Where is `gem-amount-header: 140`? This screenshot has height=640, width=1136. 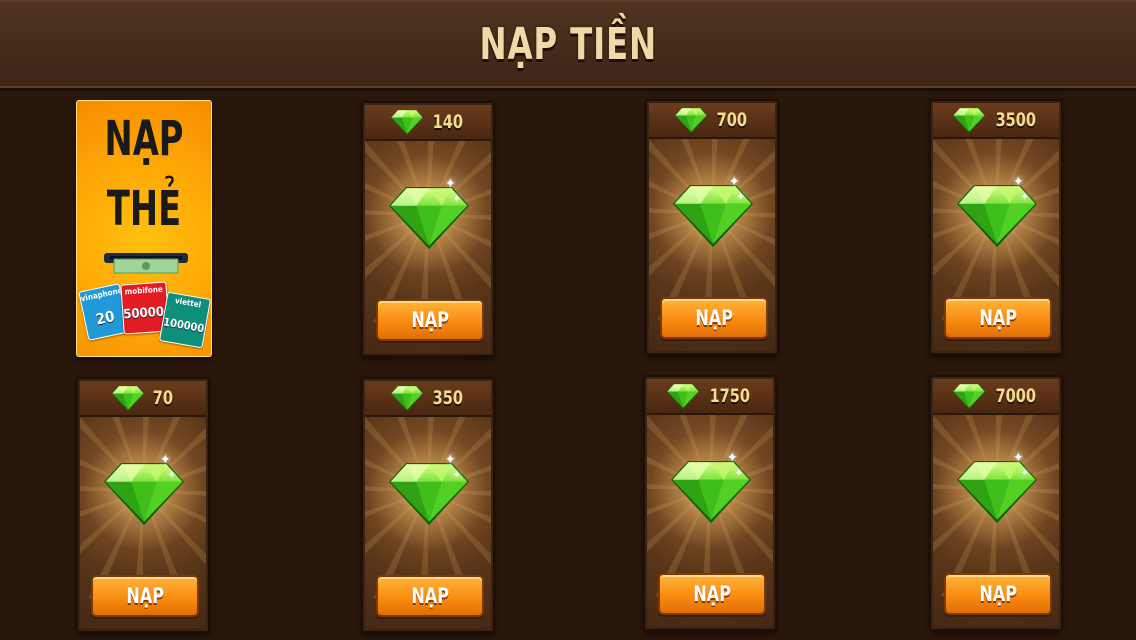
gem-amount-header: 140 is located at coordinates (428, 123).